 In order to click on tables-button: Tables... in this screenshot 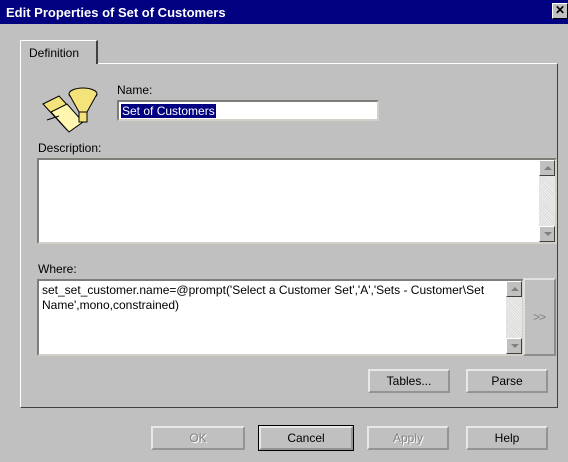, I will do `click(409, 381)`.